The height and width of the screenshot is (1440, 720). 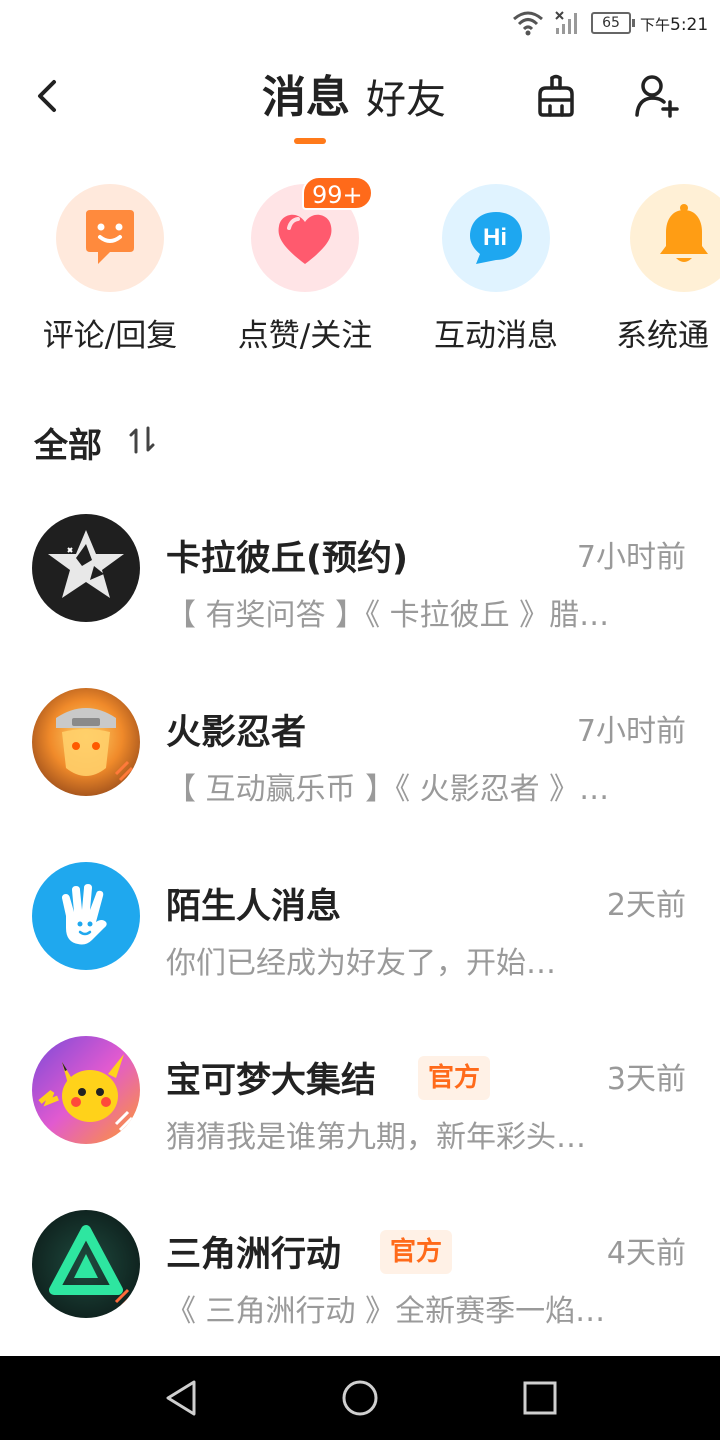 I want to click on tab-friends: 好友, so click(x=406, y=100).